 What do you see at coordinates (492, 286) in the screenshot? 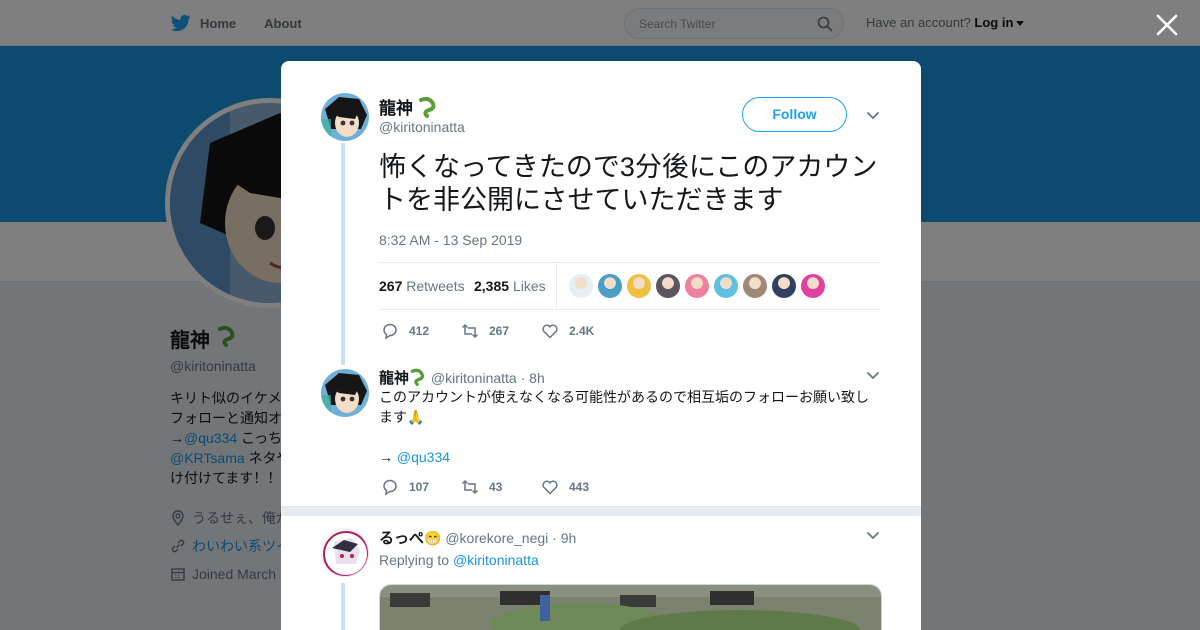
I see `likes-count: 2,385` at bounding box center [492, 286].